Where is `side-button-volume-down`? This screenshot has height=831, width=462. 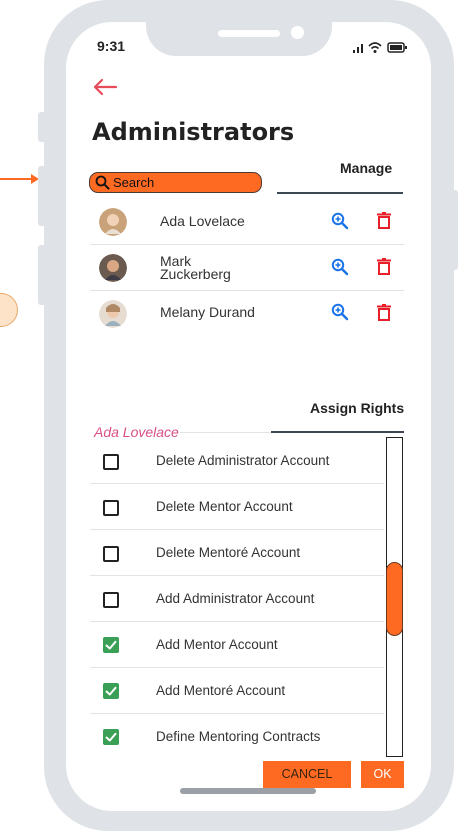 side-button-volume-down is located at coordinates (42, 275).